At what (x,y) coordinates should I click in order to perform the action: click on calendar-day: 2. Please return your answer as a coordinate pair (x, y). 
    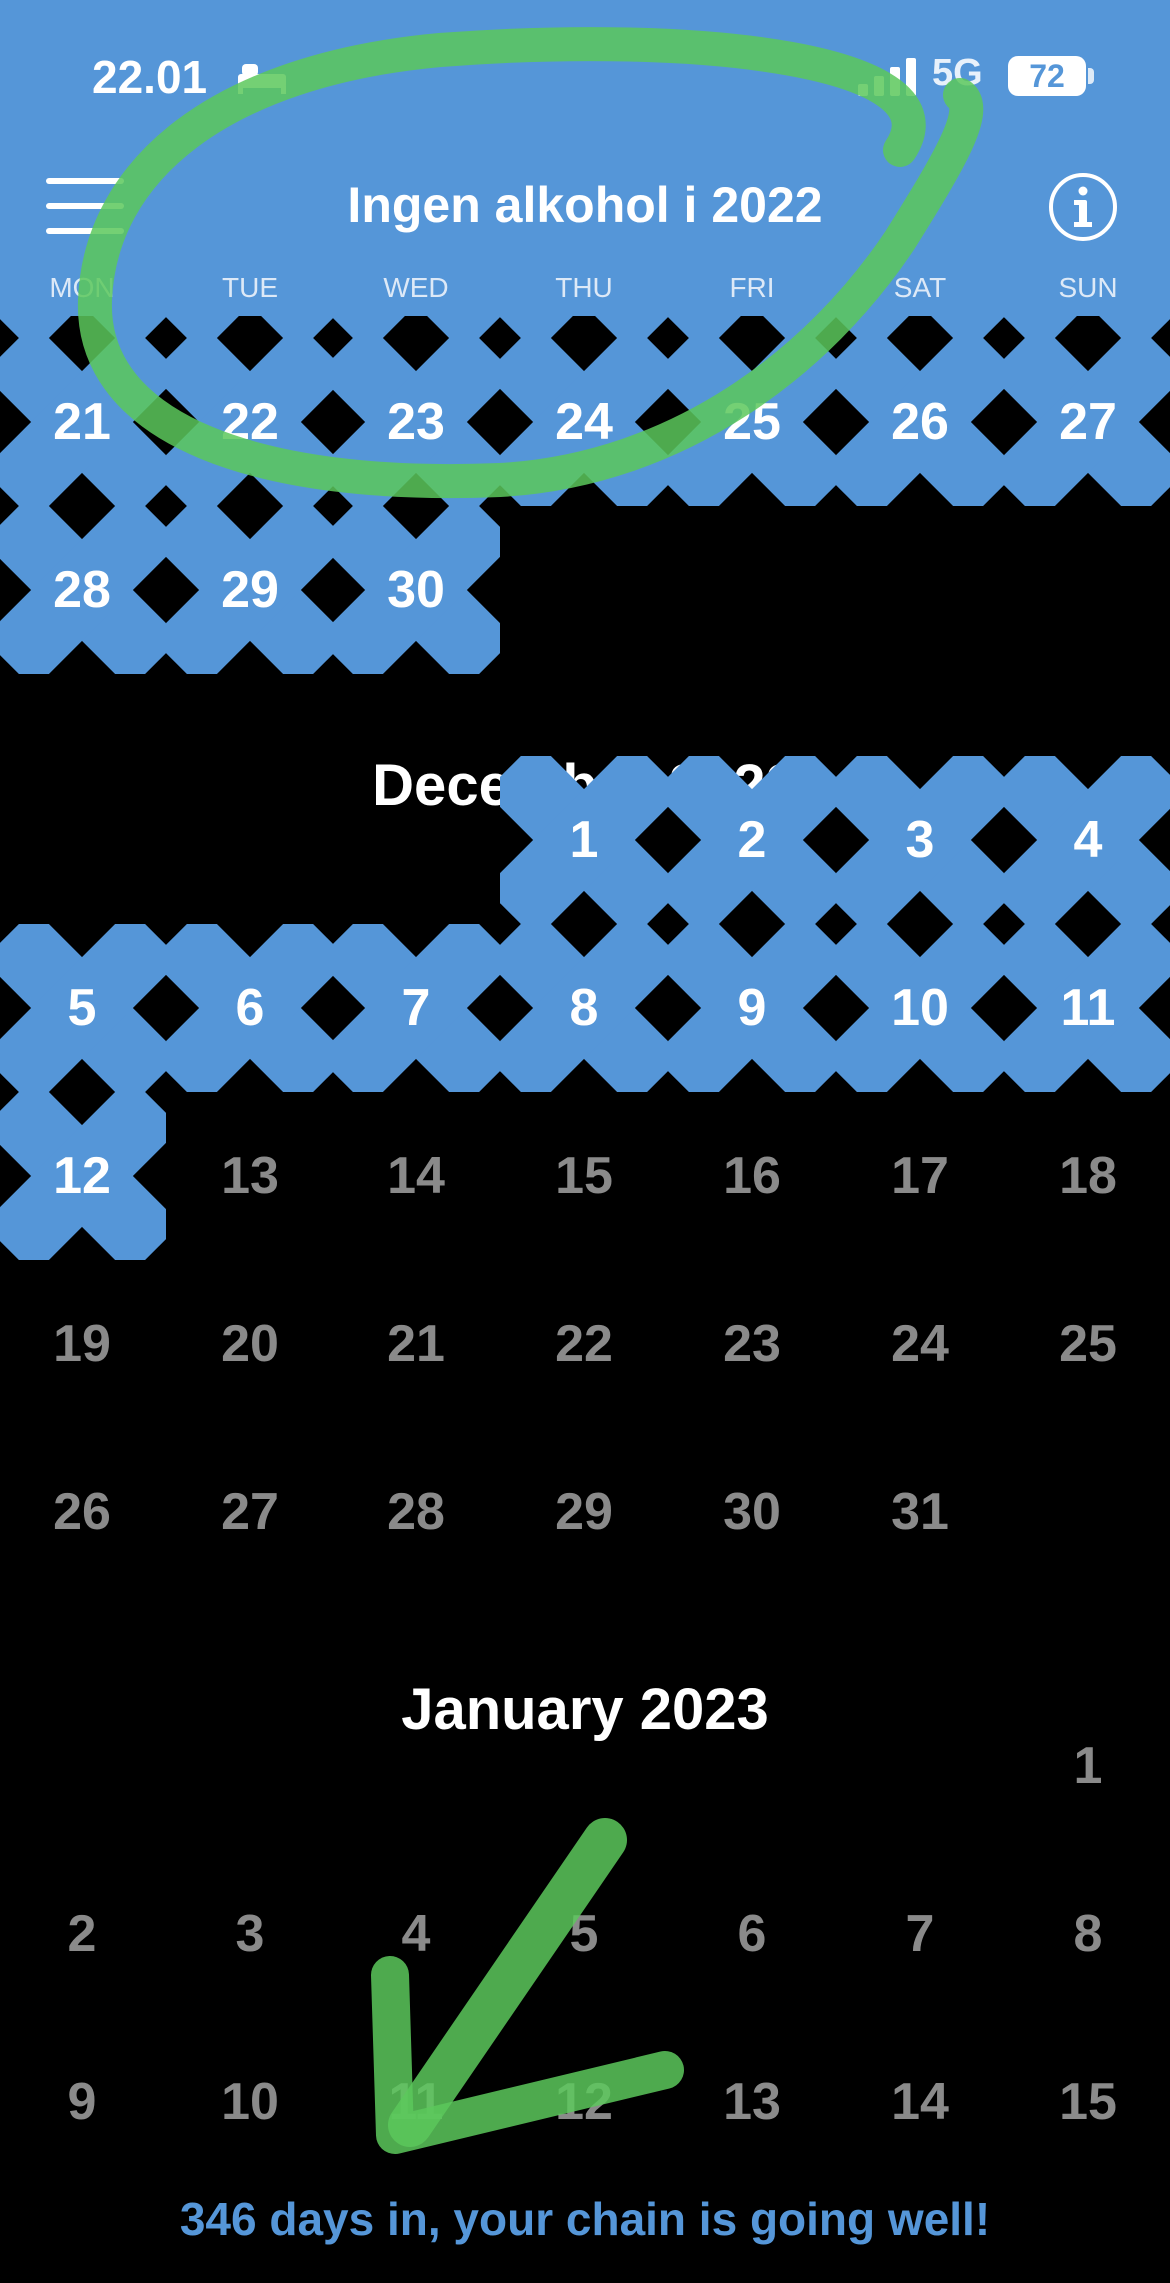
    Looking at the image, I should click on (83, 1934).